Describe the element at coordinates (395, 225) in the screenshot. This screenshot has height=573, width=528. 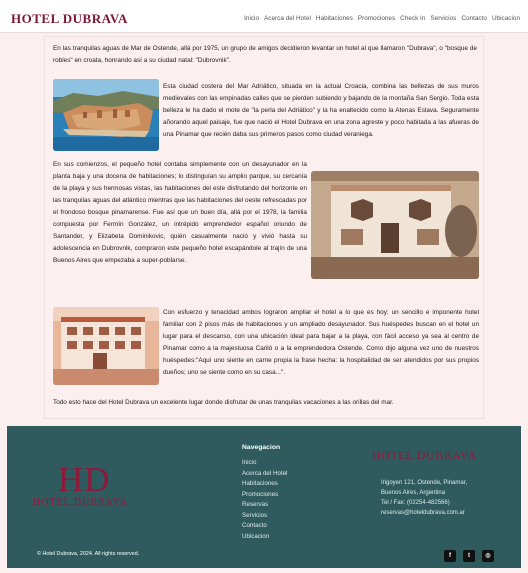
I see `old-hotel-photo` at that location.